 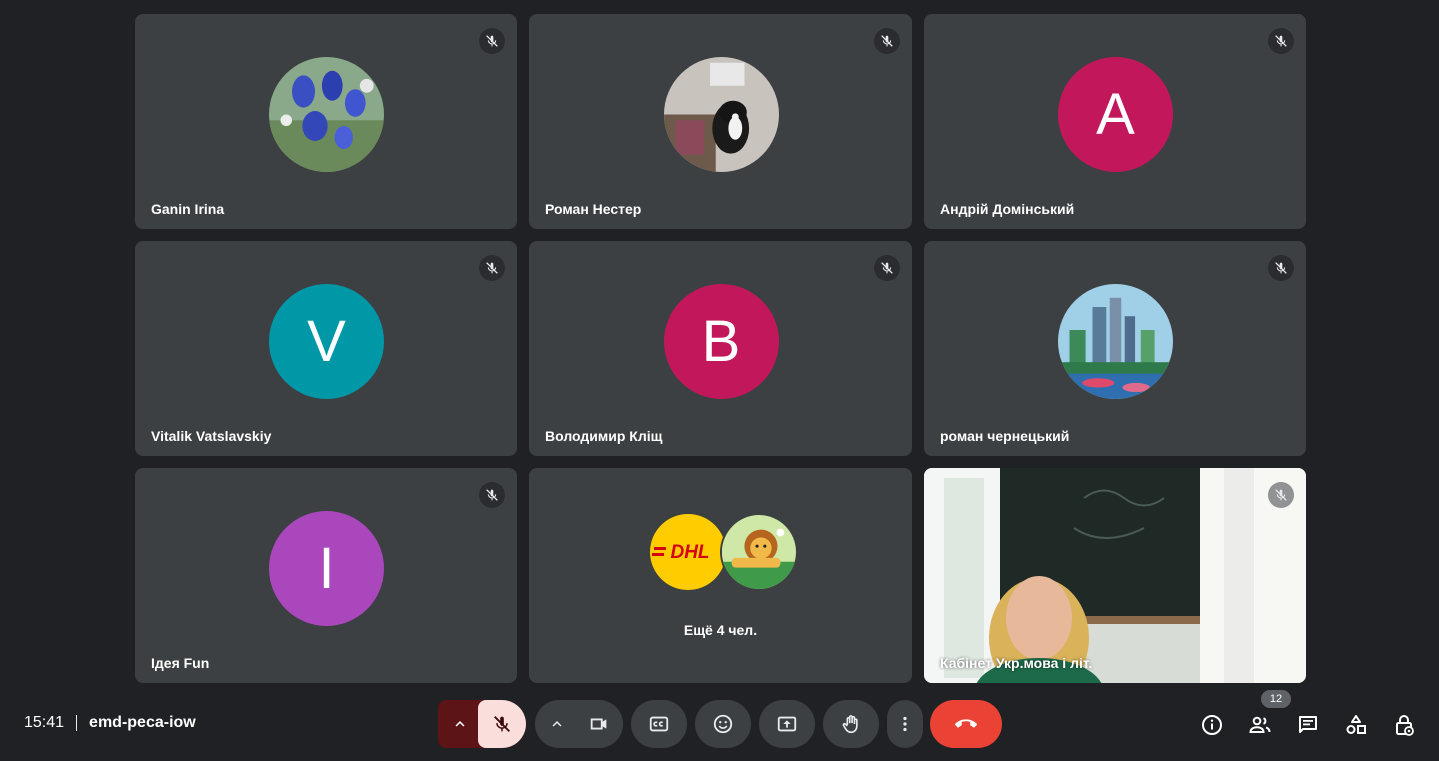 I want to click on svg-text: DHL, so click(x=689, y=552).